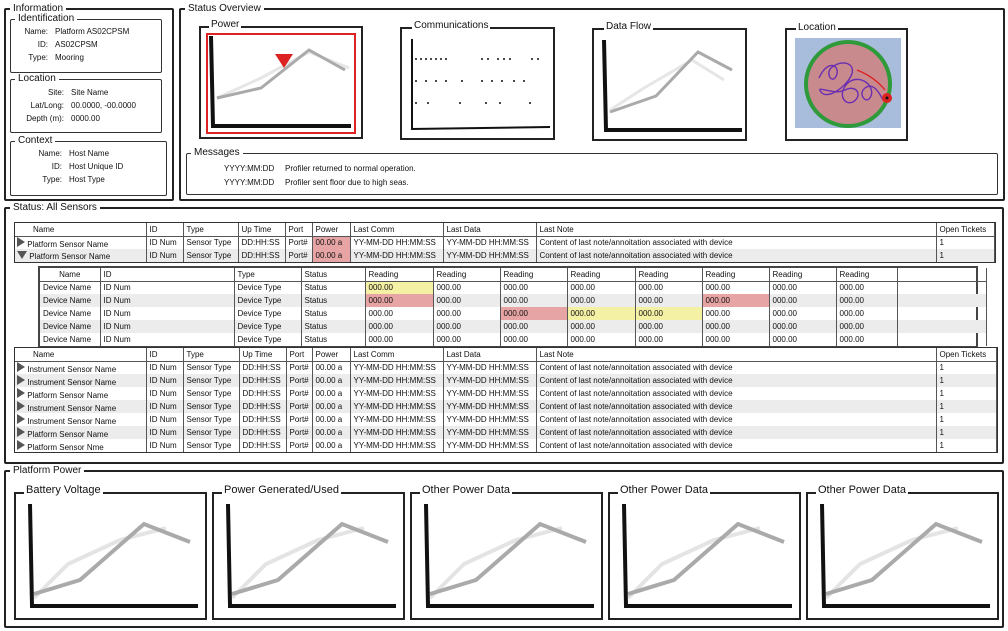 The width and height of the screenshot is (1008, 631). I want to click on message-text-2: Profiler sent floor due to high seas., so click(347, 182).